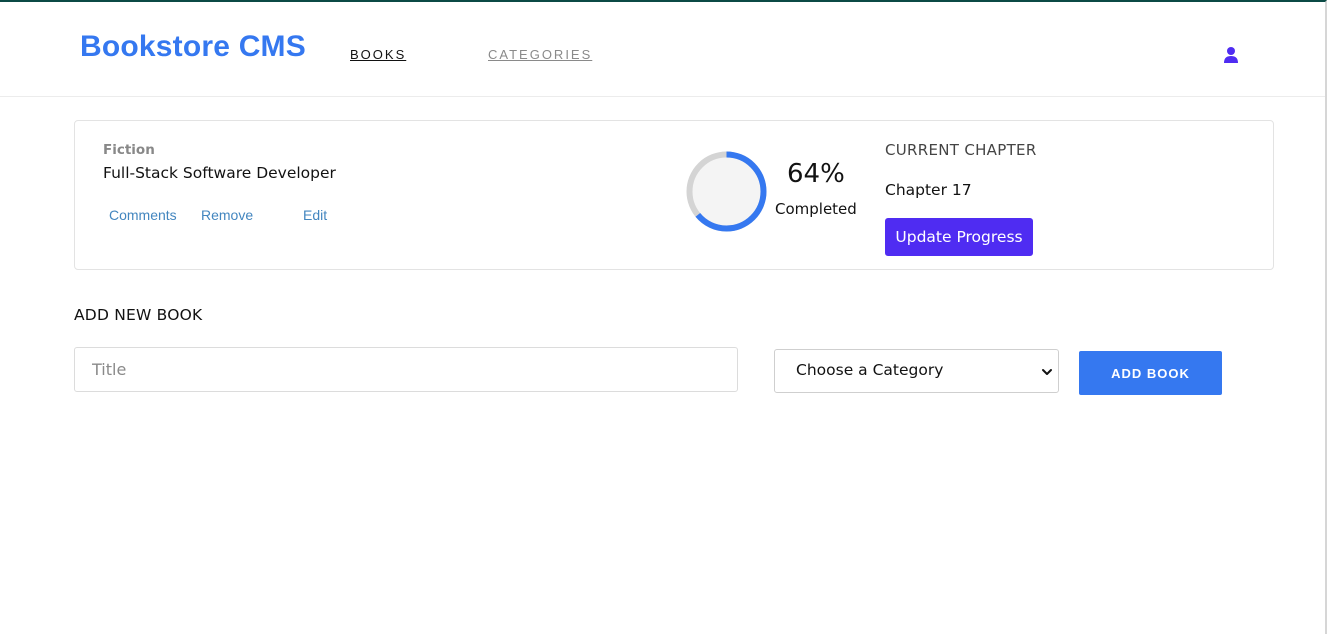 This screenshot has height=634, width=1327. What do you see at coordinates (219, 173) in the screenshot?
I see `book-title: Full-Stack Software Developer` at bounding box center [219, 173].